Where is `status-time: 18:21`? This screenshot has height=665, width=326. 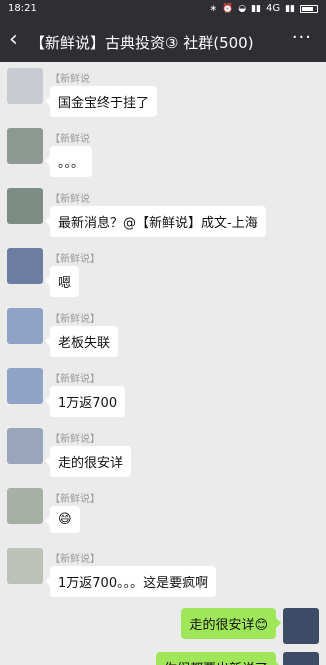 status-time: 18:21 is located at coordinates (22, 8).